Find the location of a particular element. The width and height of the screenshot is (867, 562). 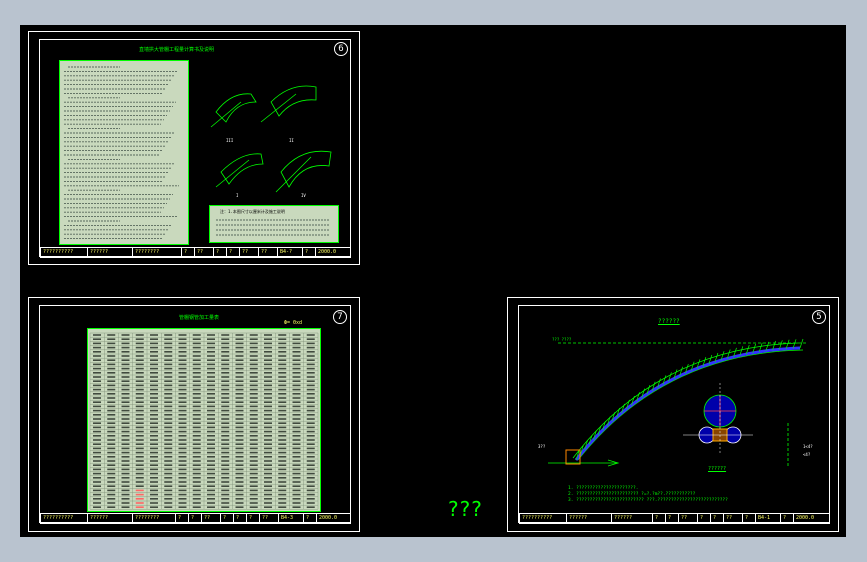

data-table-grid is located at coordinates (204, 421).